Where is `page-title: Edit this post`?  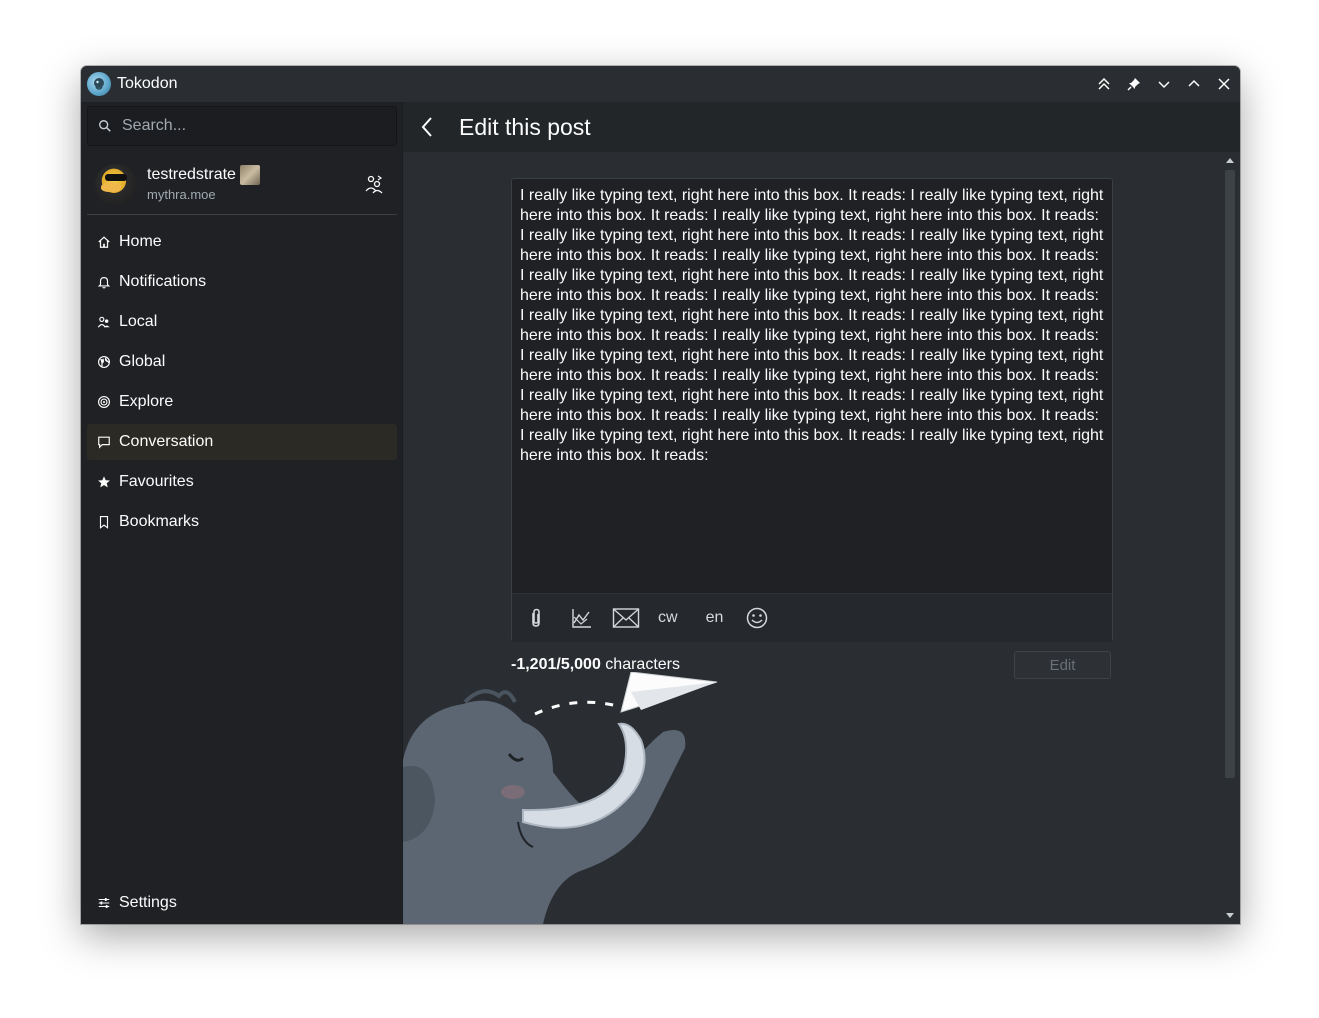
page-title: Edit this post is located at coordinates (525, 126).